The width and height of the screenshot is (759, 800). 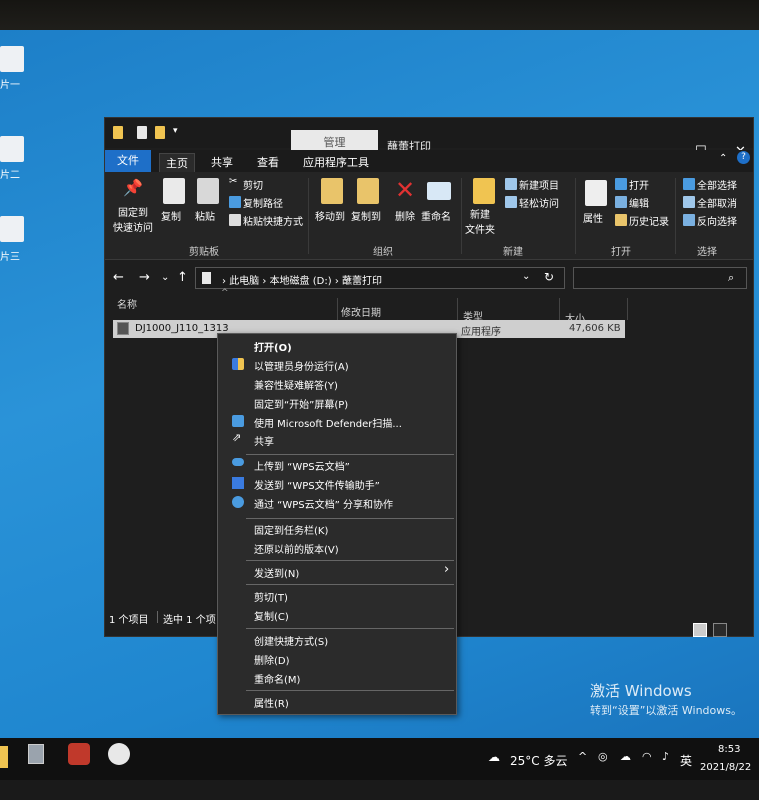 I want to click on select-all-button: 全部选择, so click(x=717, y=184).